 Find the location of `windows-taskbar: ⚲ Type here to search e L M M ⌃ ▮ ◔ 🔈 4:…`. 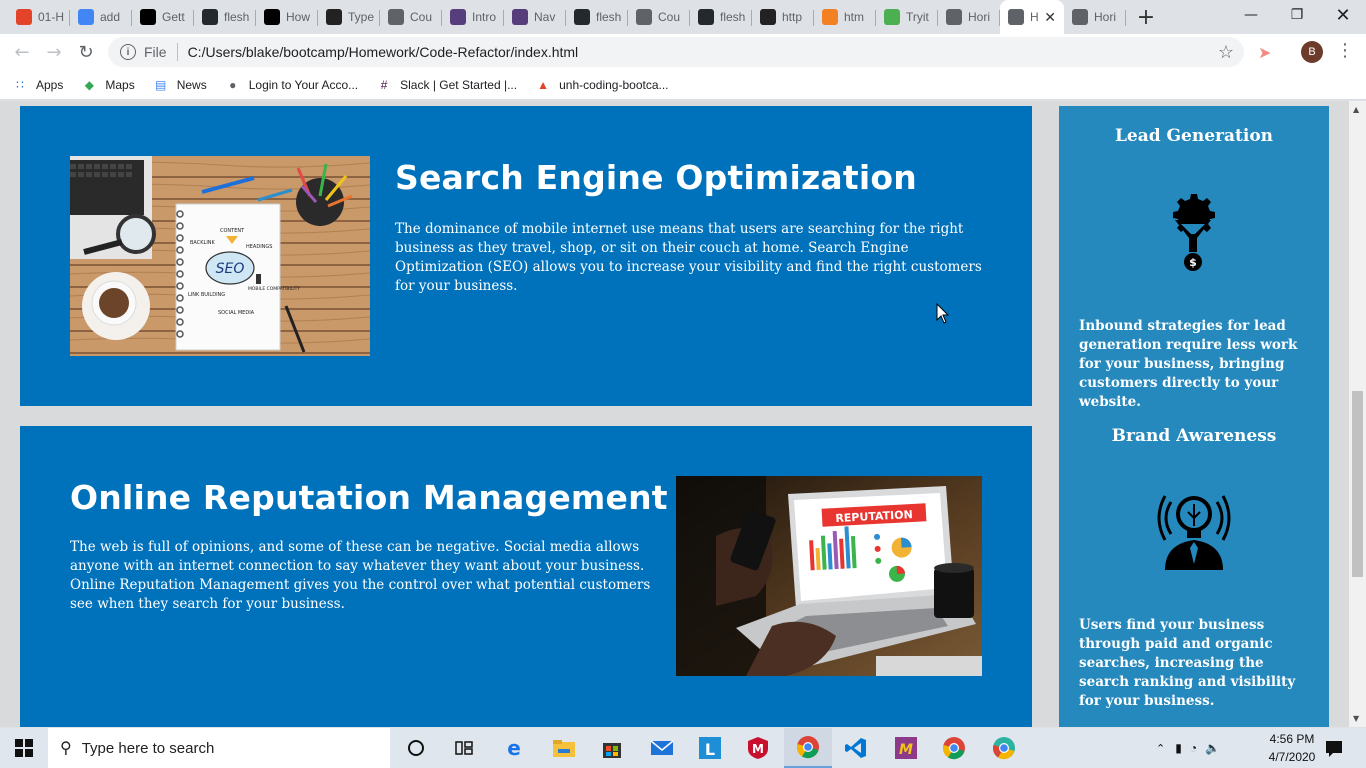

windows-taskbar: ⚲ Type here to search e L M M ⌃ ▮ ◔ 🔈 4:… is located at coordinates (683, 748).